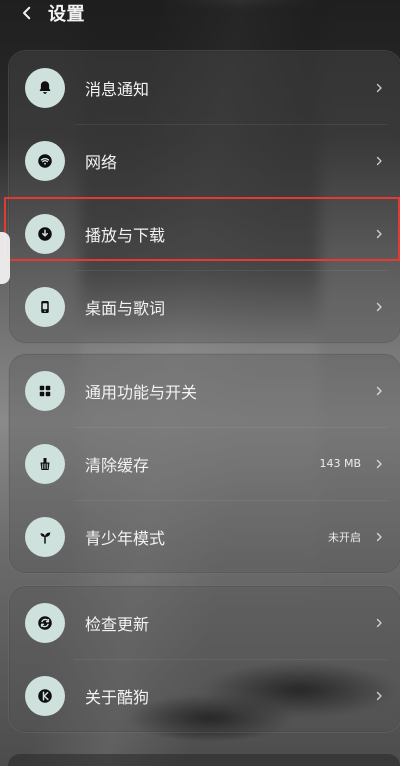  I want to click on back-button, so click(27, 13).